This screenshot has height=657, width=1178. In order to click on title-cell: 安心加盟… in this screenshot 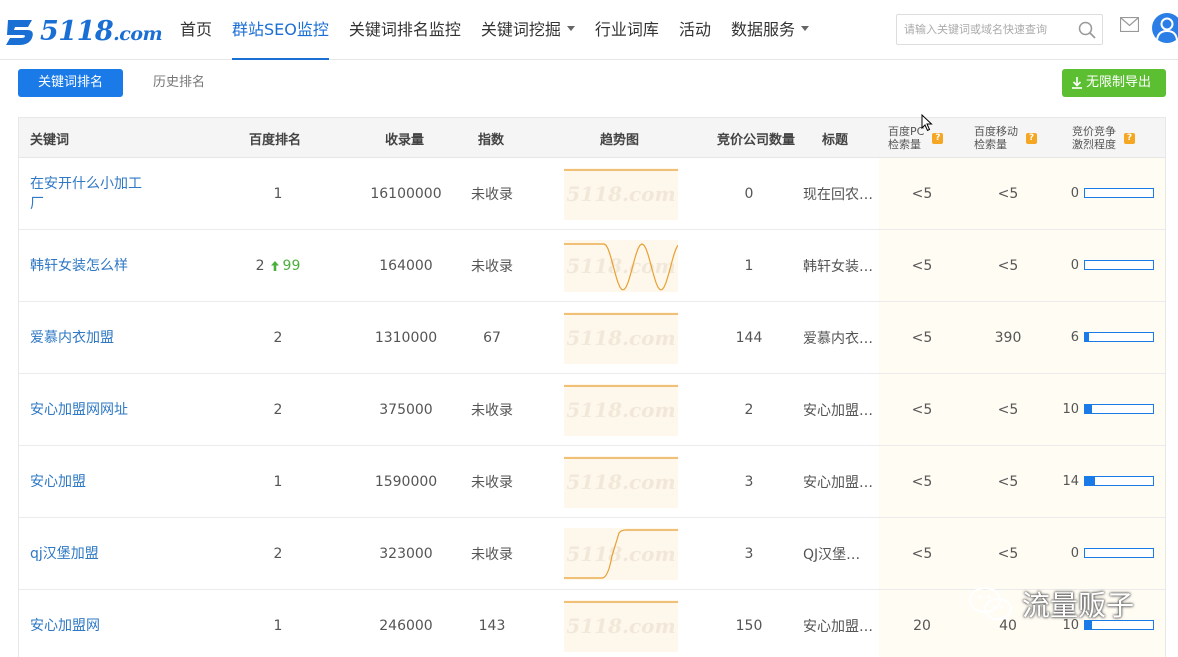, I will do `click(838, 411)`.